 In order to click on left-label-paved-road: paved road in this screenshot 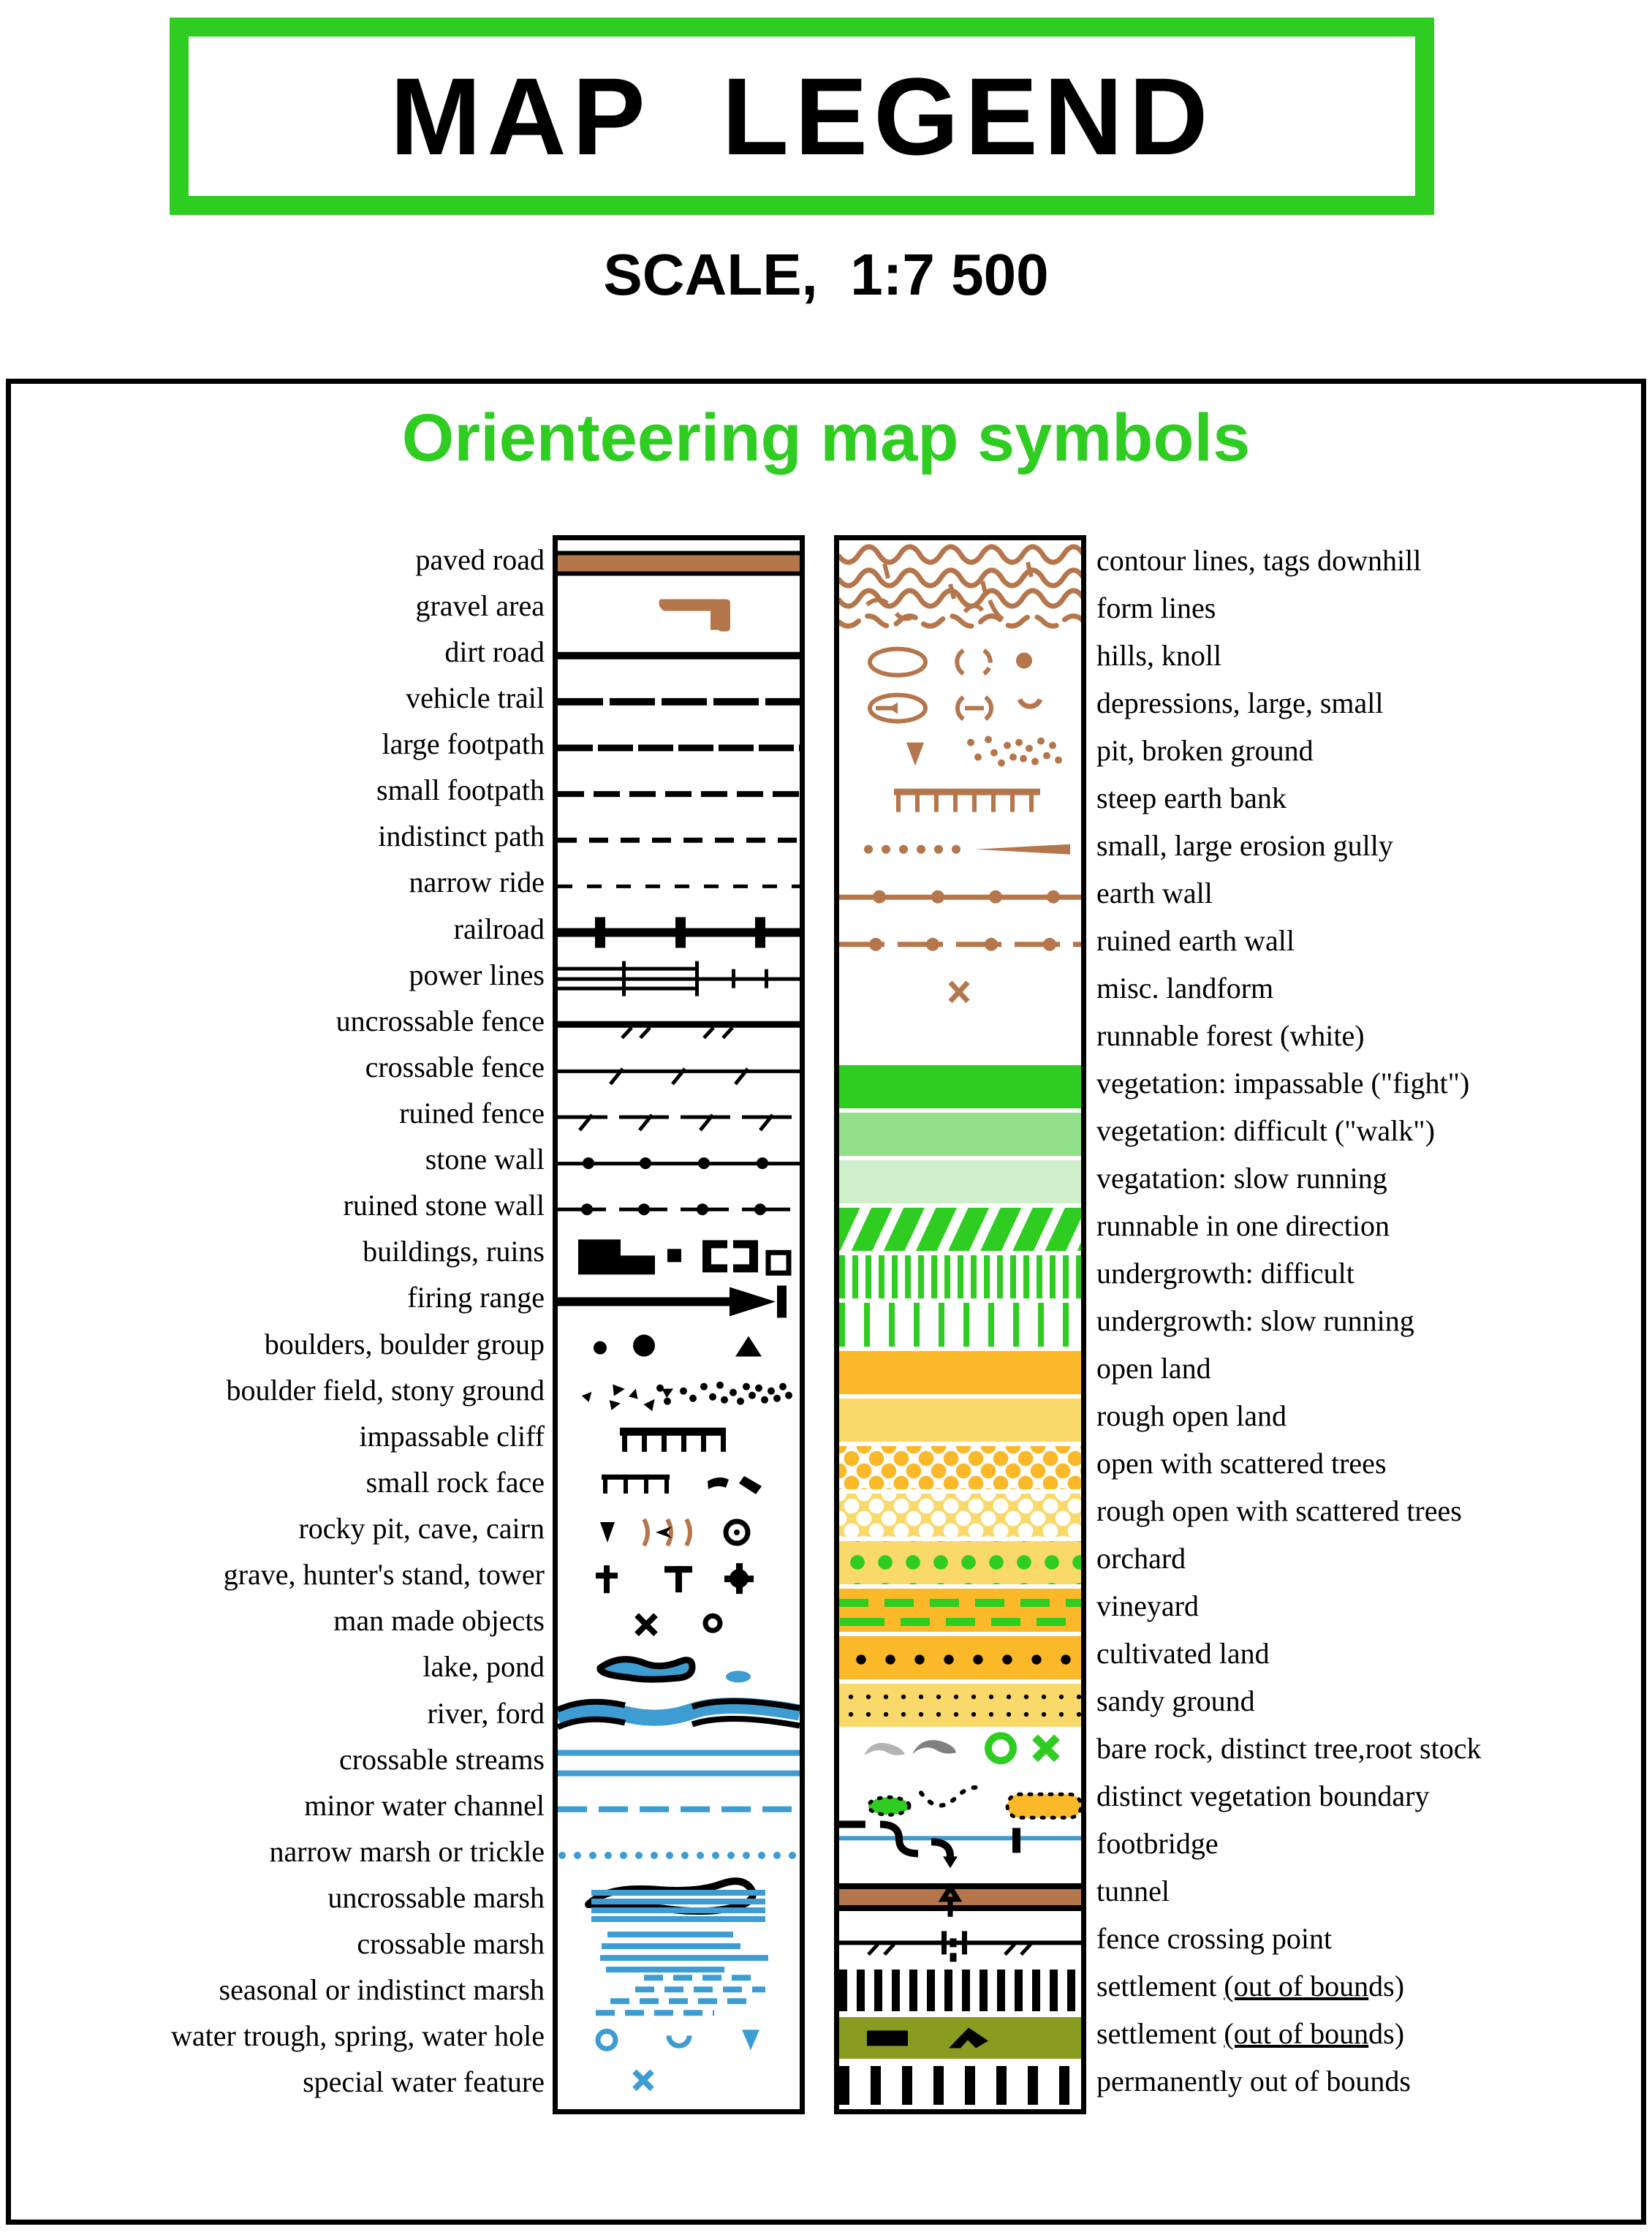, I will do `click(480, 559)`.